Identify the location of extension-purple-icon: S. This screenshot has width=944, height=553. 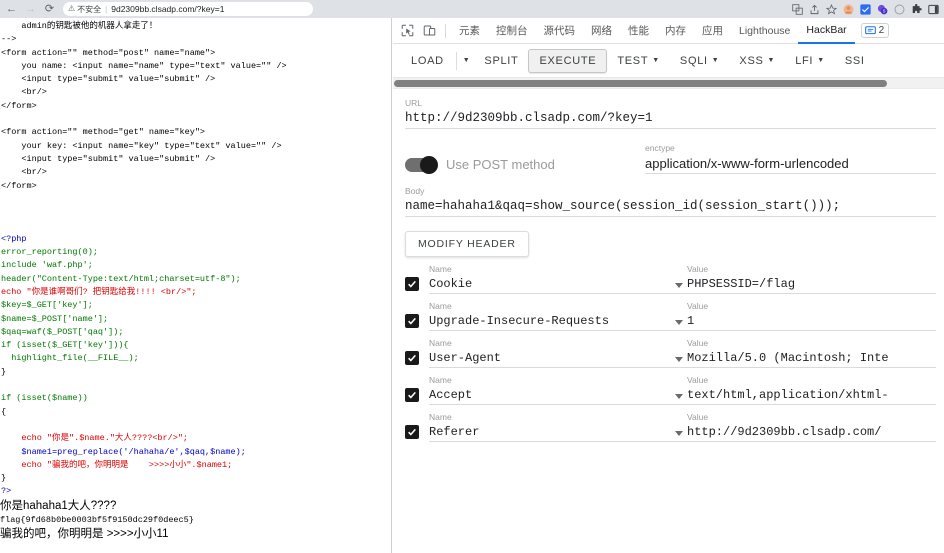
(882, 9).